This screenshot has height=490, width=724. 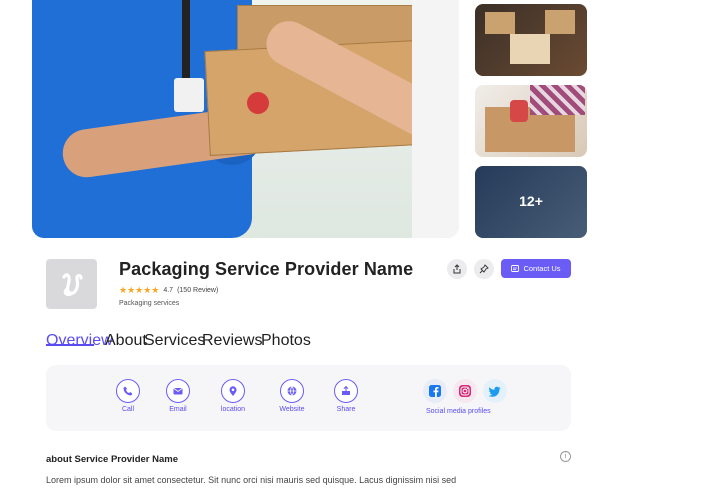 I want to click on message-icon, so click(x=515, y=268).